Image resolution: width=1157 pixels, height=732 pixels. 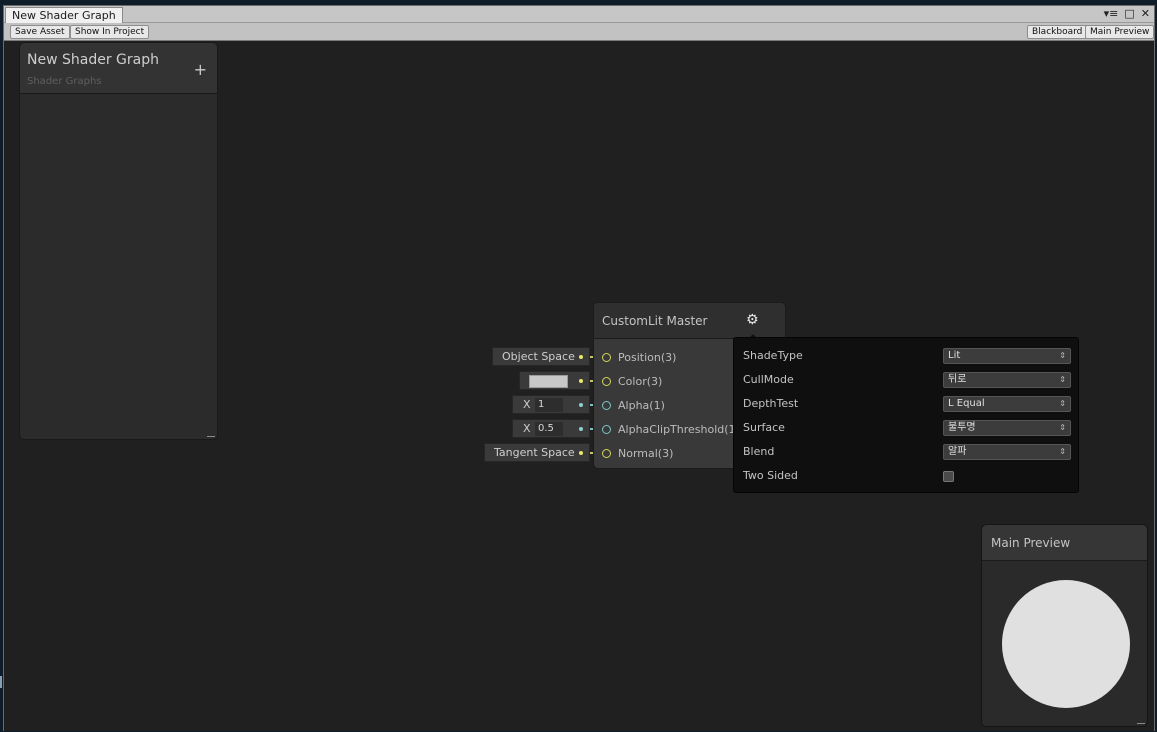 I want to click on clip-axis-label: X, so click(x=527, y=428).